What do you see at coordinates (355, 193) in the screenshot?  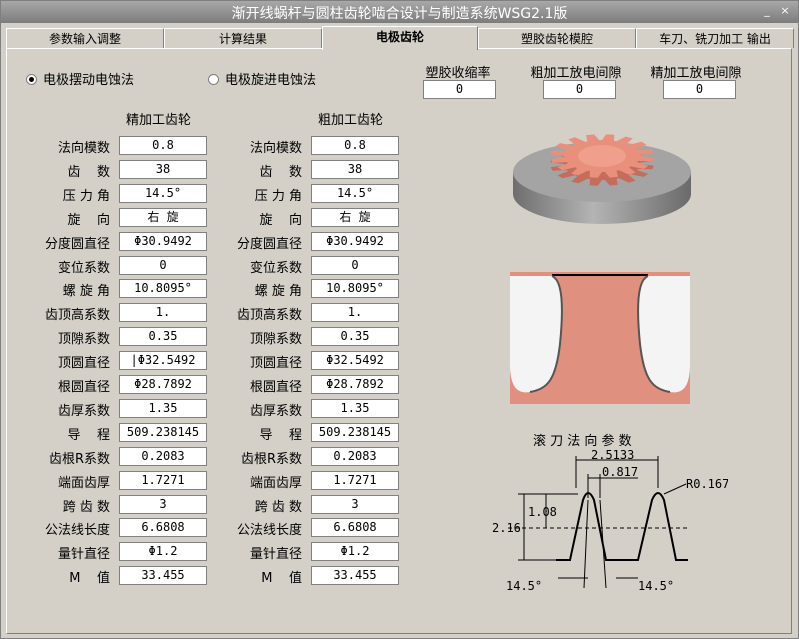 I see `rough-param-field: 14.5°` at bounding box center [355, 193].